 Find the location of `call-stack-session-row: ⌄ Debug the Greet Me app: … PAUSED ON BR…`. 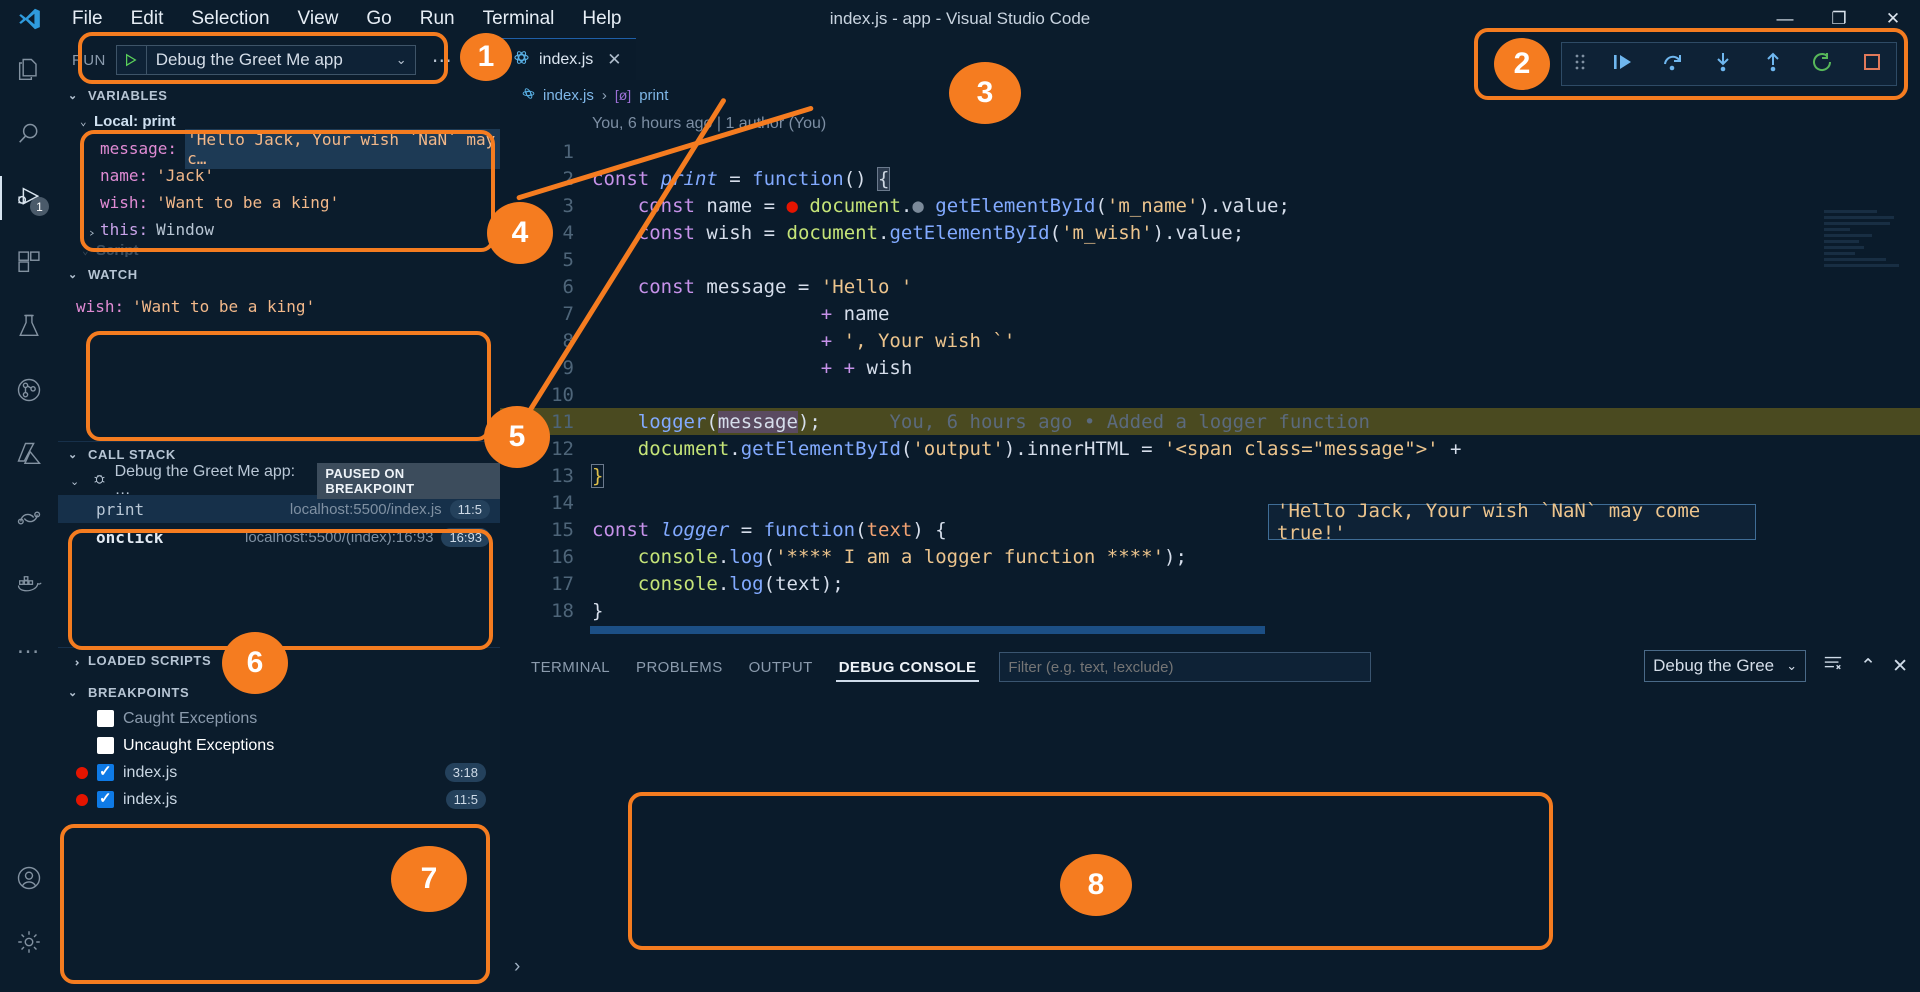

call-stack-session-row: ⌄ Debug the Greet Me app: … PAUSED ON BR… is located at coordinates (279, 481).